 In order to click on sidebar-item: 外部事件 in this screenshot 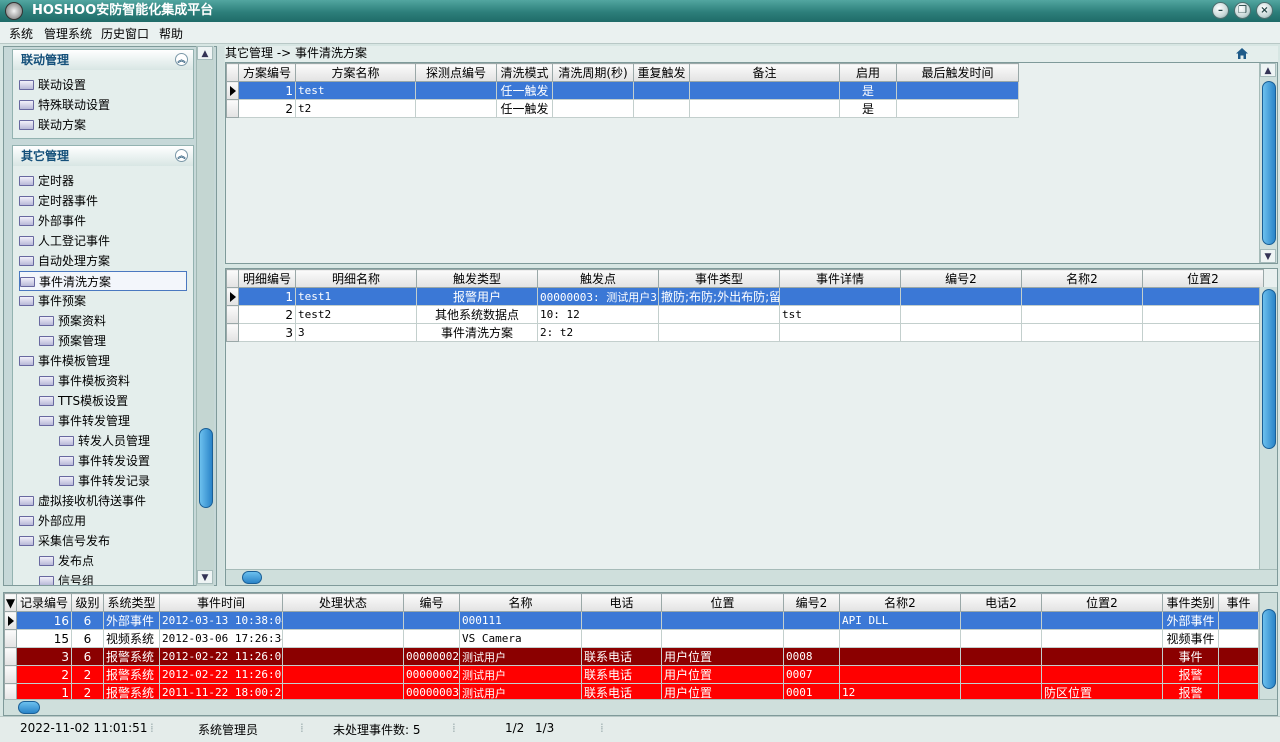, I will do `click(52, 221)`.